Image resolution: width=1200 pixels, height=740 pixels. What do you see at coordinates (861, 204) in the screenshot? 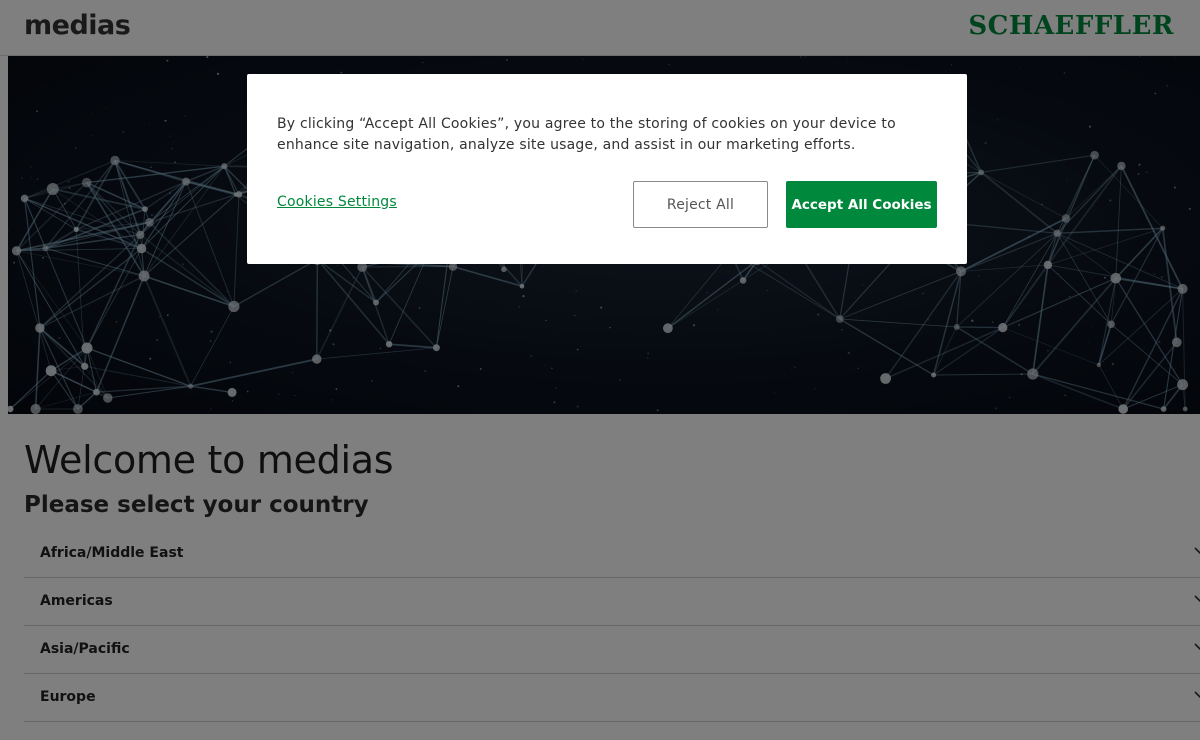
I see `accept-all-cookies-button: Accept All Cookies` at bounding box center [861, 204].